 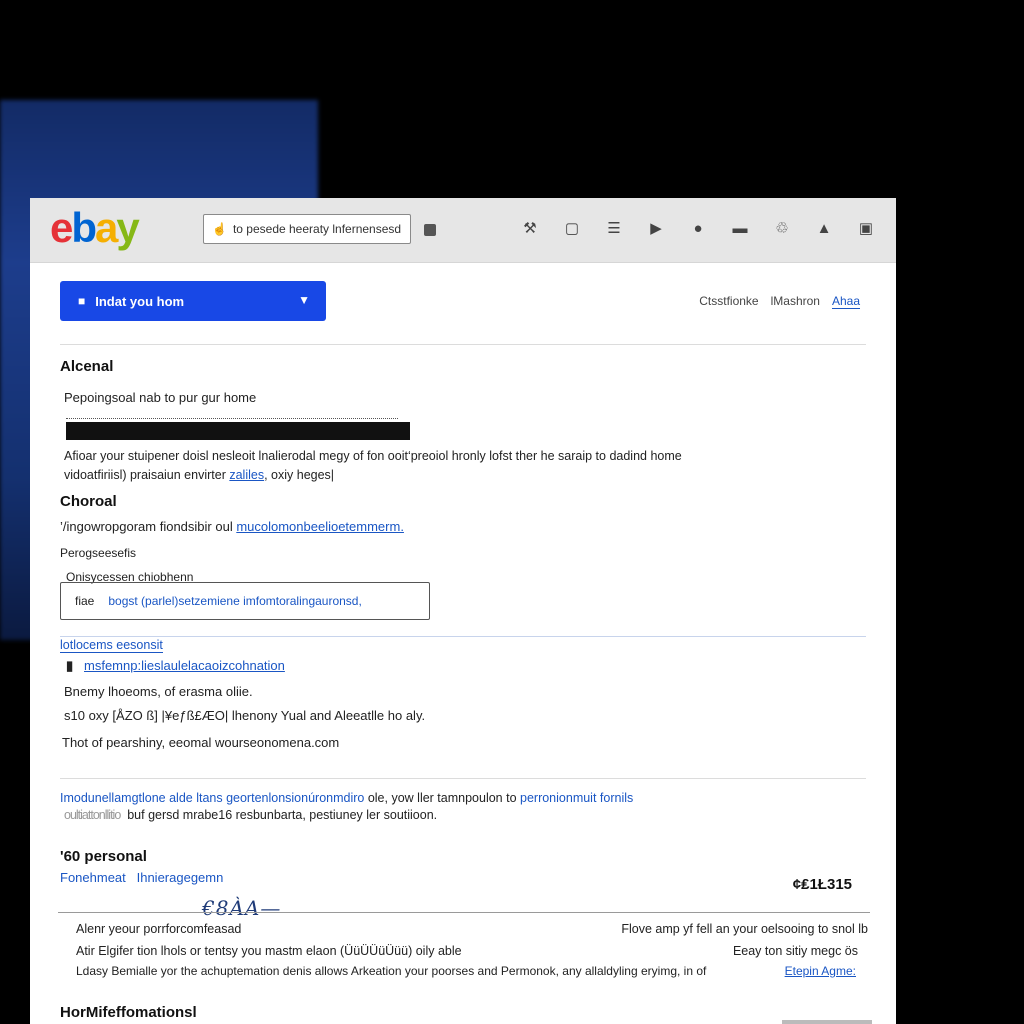 What do you see at coordinates (782, 228) in the screenshot?
I see `share-icon: ♲` at bounding box center [782, 228].